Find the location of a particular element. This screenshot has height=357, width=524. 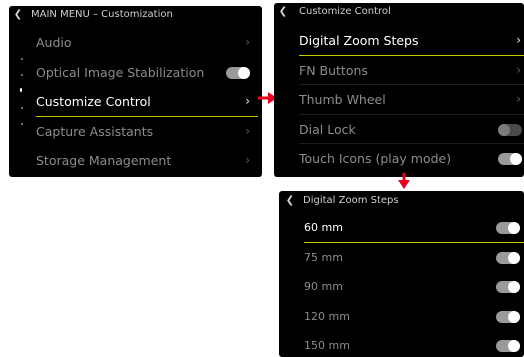

option-zoom-75mm: 75 mm is located at coordinates (414, 258).